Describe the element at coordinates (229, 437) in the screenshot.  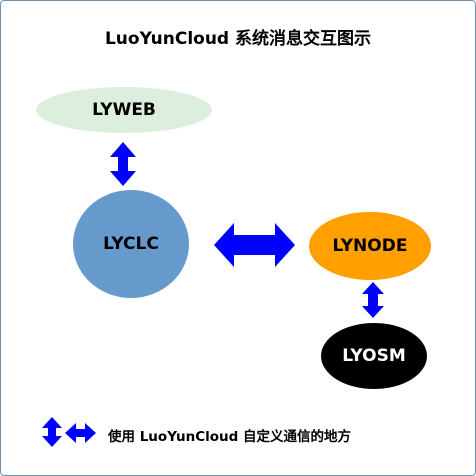
I see `legend-text: 使用 LuoYunCloud 自定义通信的地方` at that location.